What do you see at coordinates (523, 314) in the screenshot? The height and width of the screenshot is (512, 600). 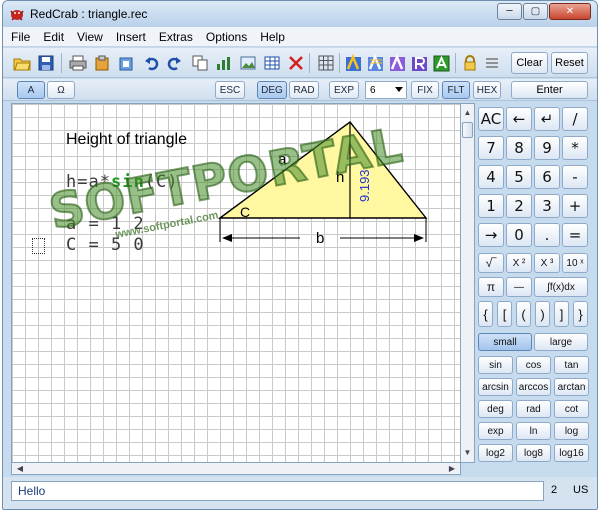 I see `key-paren-open: (` at bounding box center [523, 314].